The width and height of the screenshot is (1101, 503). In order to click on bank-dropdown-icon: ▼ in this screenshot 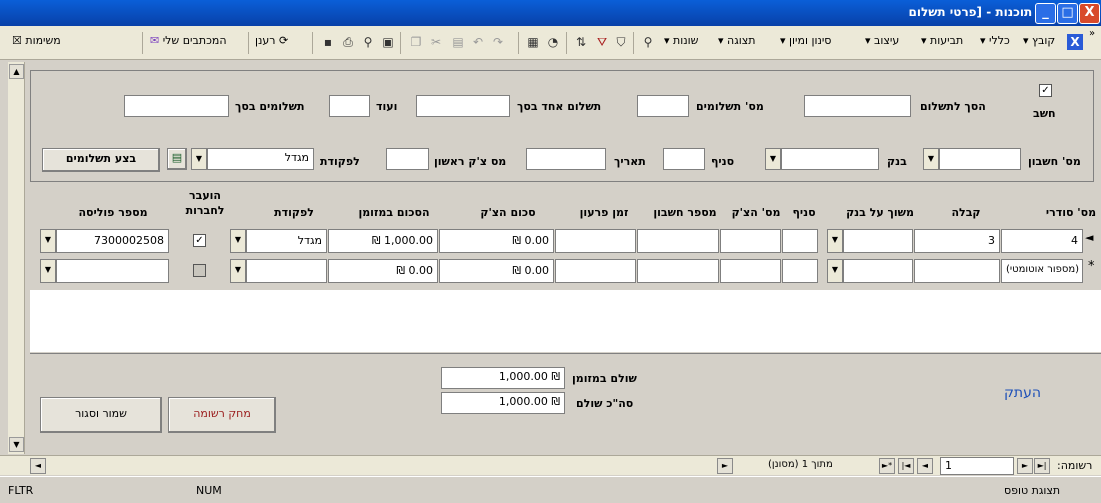, I will do `click(773, 159)`.